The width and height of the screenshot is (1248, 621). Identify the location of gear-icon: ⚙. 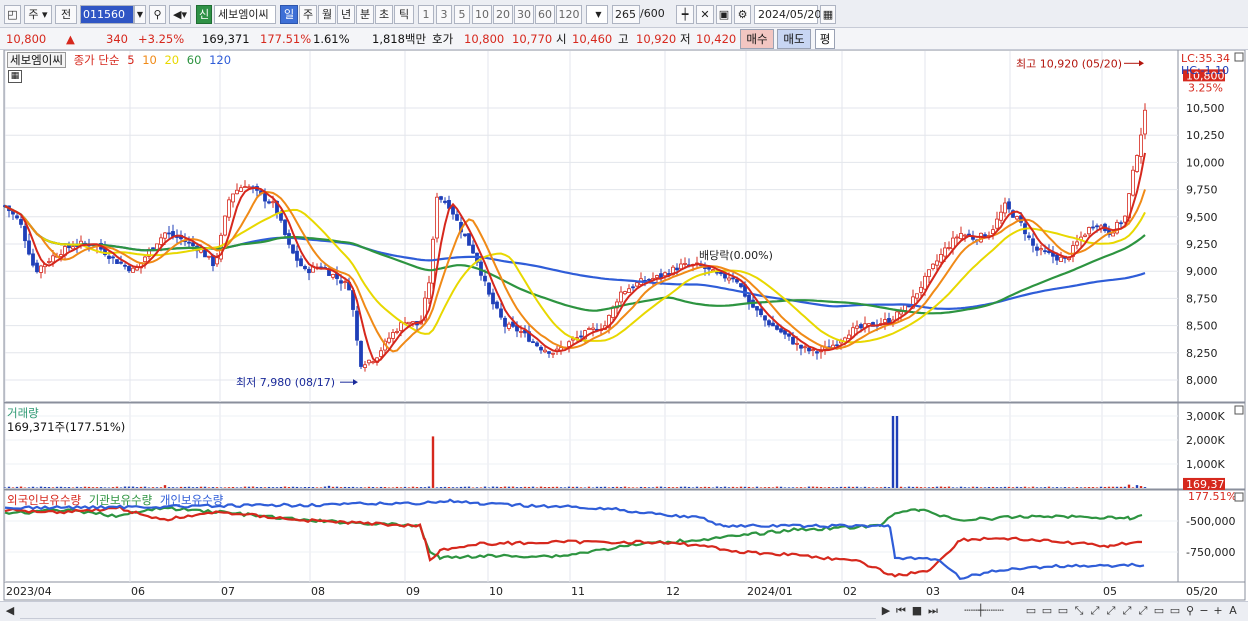
(742, 14).